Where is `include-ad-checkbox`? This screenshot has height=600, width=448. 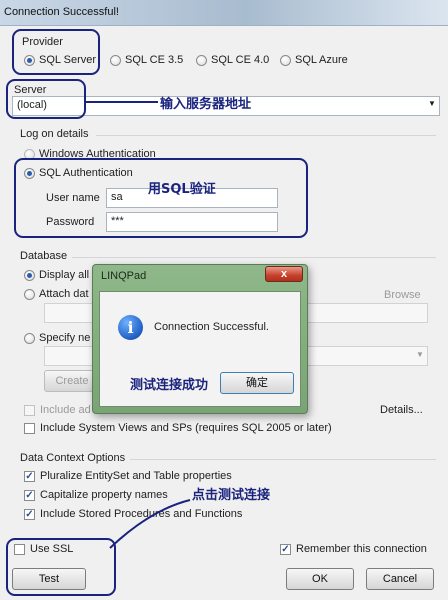
include-ad-checkbox is located at coordinates (29, 410).